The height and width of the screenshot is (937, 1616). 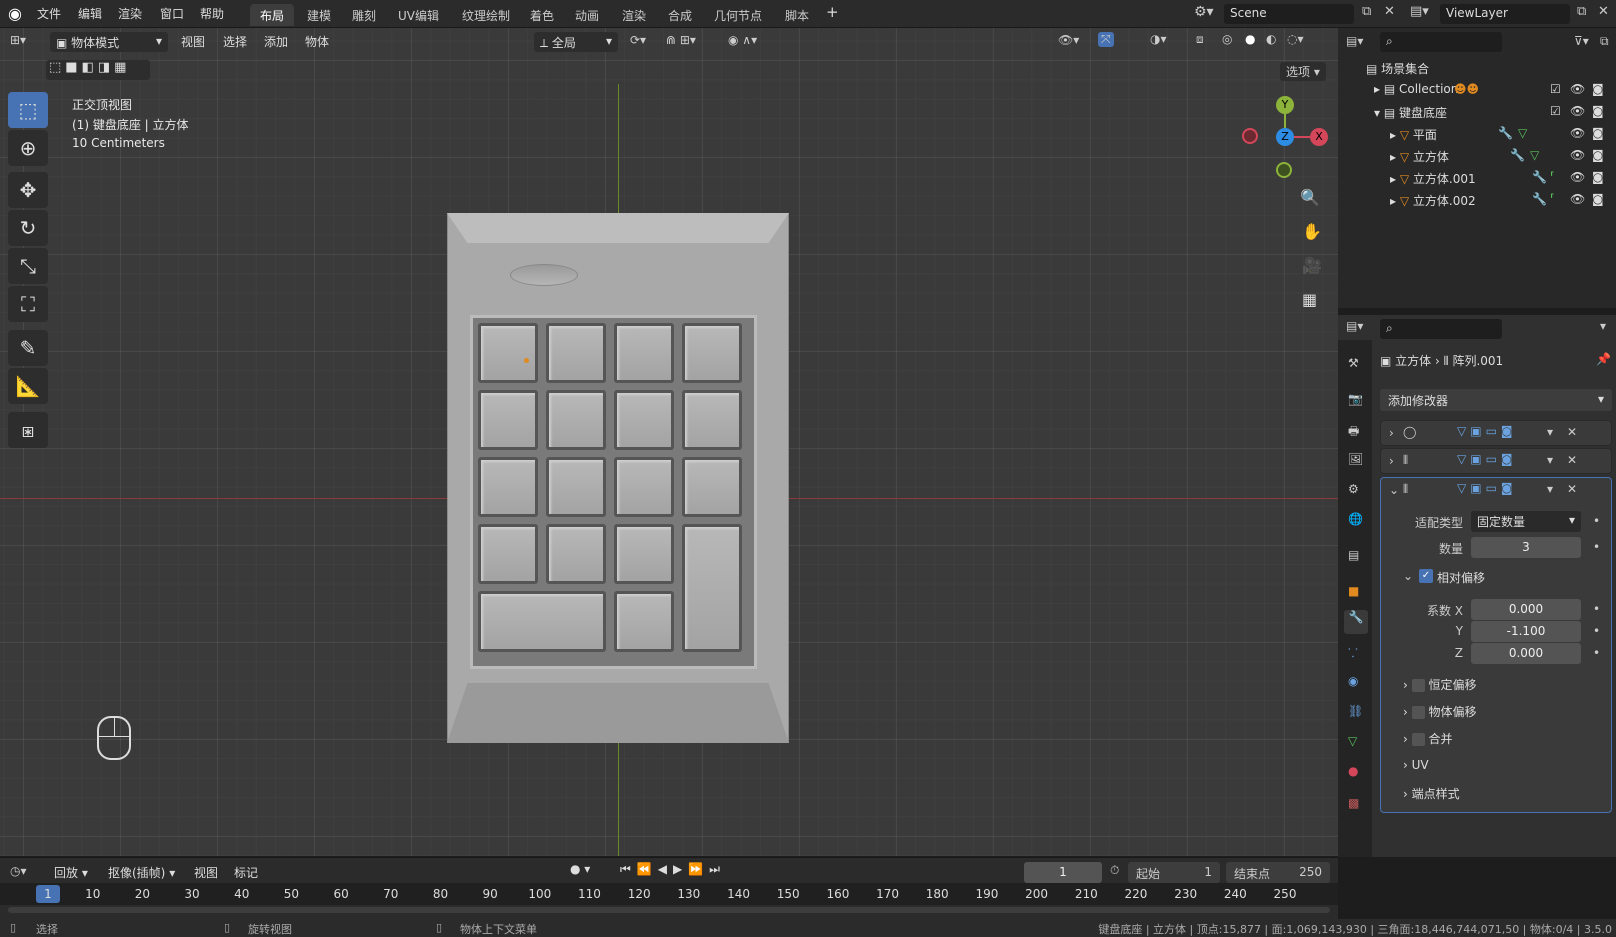 I want to click on outliner-item-cube-001: ▸ ▽ 立方体.001 🔧 ⸢ 👁 ◙, so click(x=1502, y=178).